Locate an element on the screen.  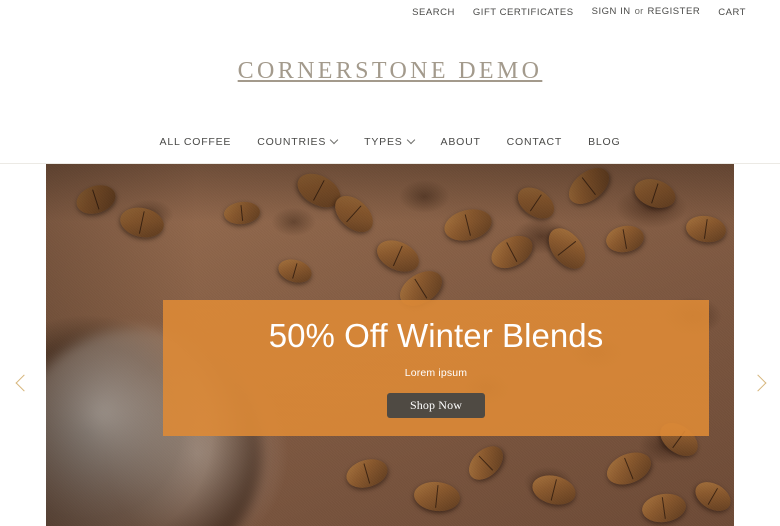
promo-subheading: Lorem ipsum is located at coordinates (436, 372).